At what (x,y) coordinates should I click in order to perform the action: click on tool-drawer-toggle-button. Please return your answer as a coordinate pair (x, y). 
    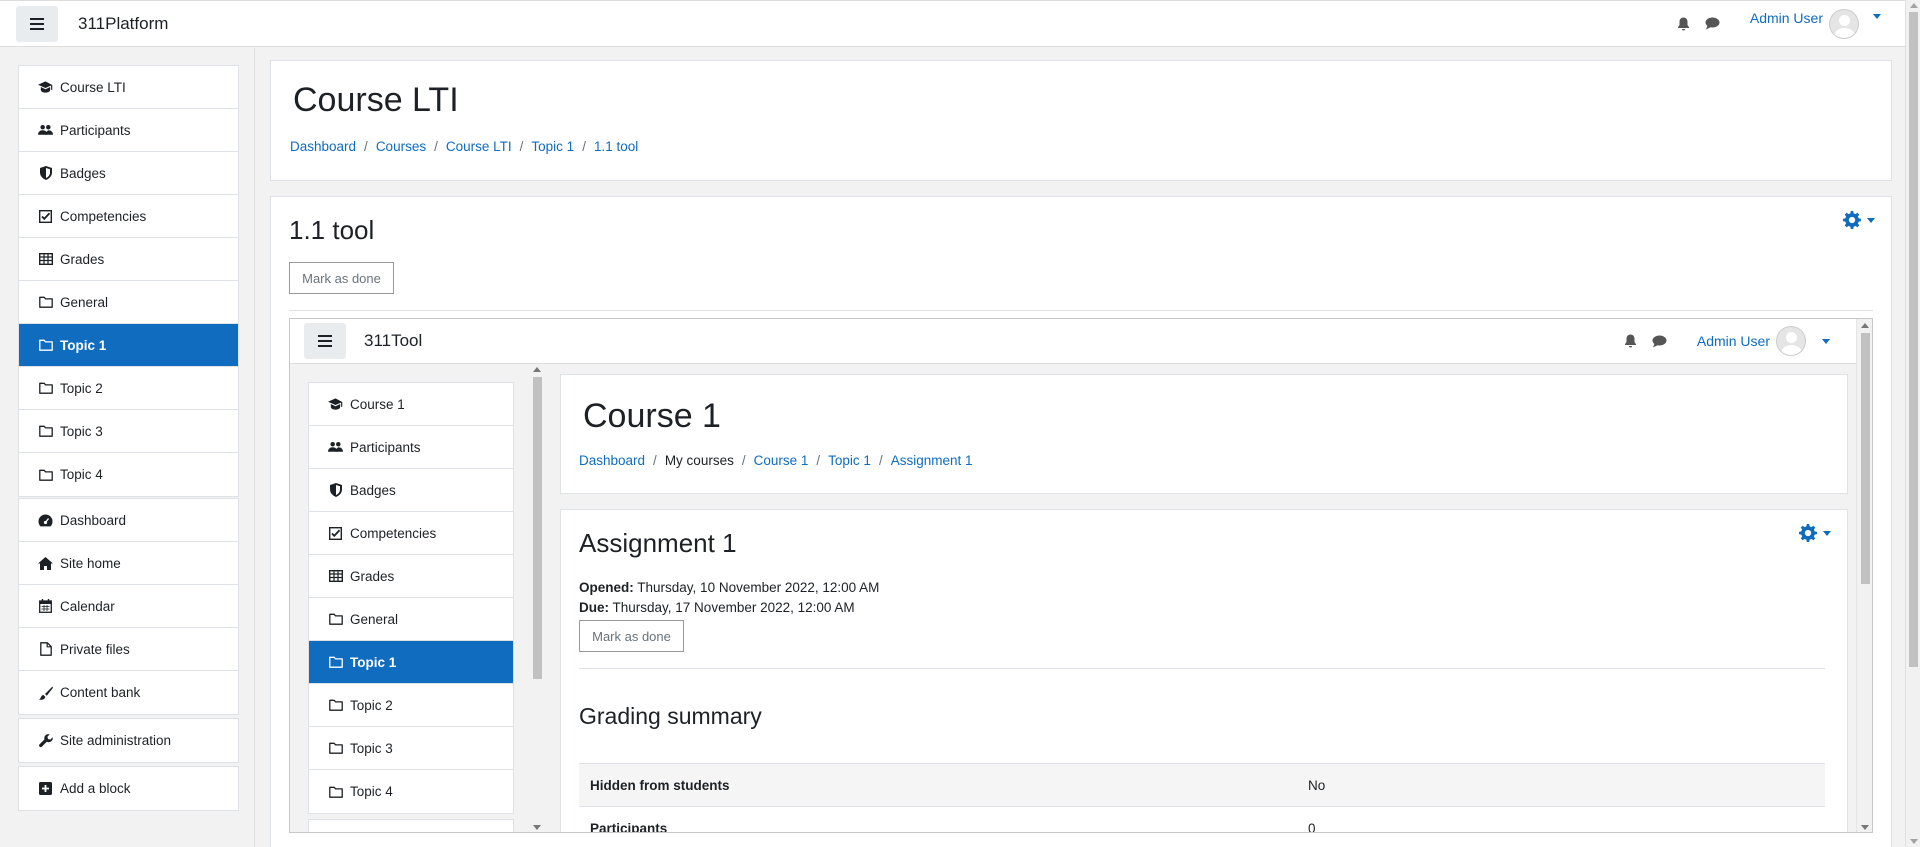
    Looking at the image, I should click on (325, 341).